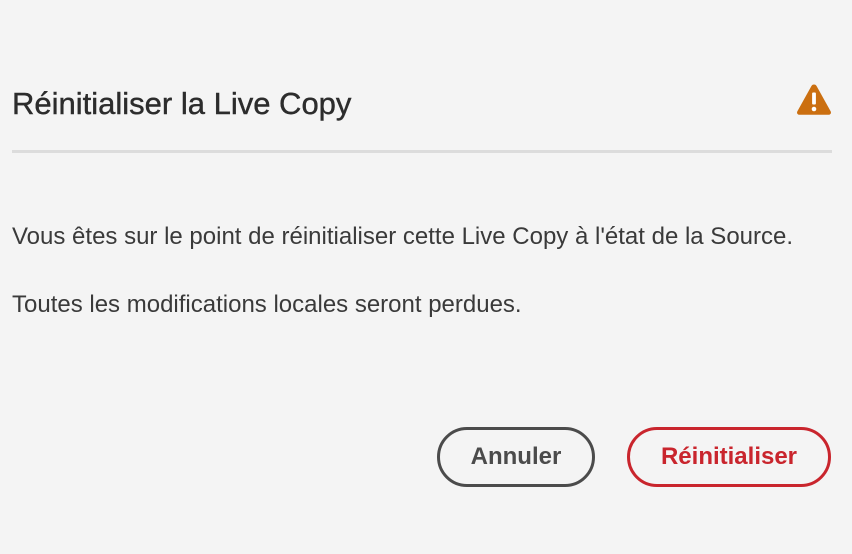 This screenshot has height=554, width=852. Describe the element at coordinates (182, 103) in the screenshot. I see `dialog-title: Réinitialiser la Live Copy` at that location.